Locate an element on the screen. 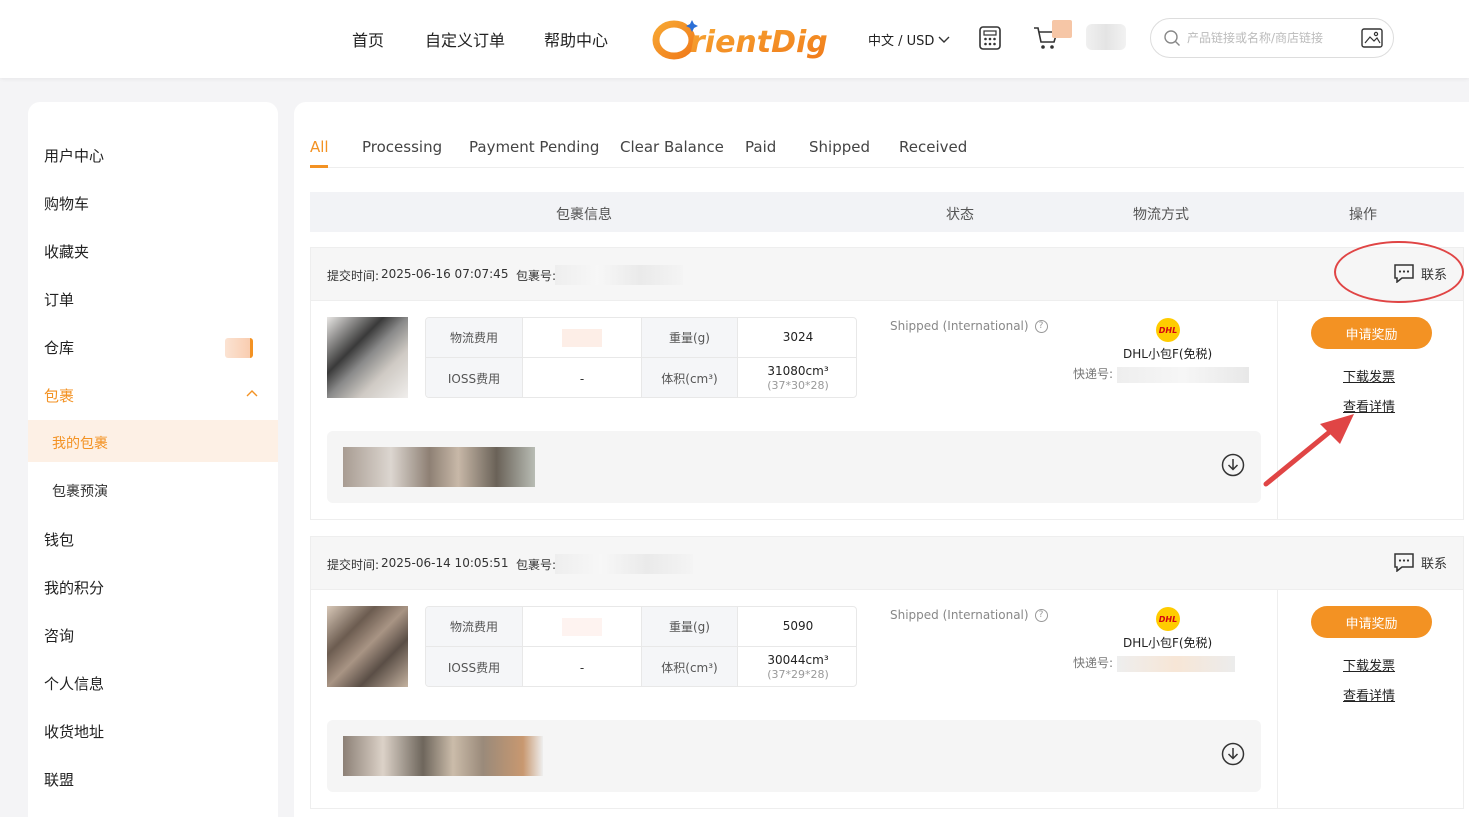 The height and width of the screenshot is (817, 1469). sidebar-item-user-center: 用户中心 is located at coordinates (74, 155).